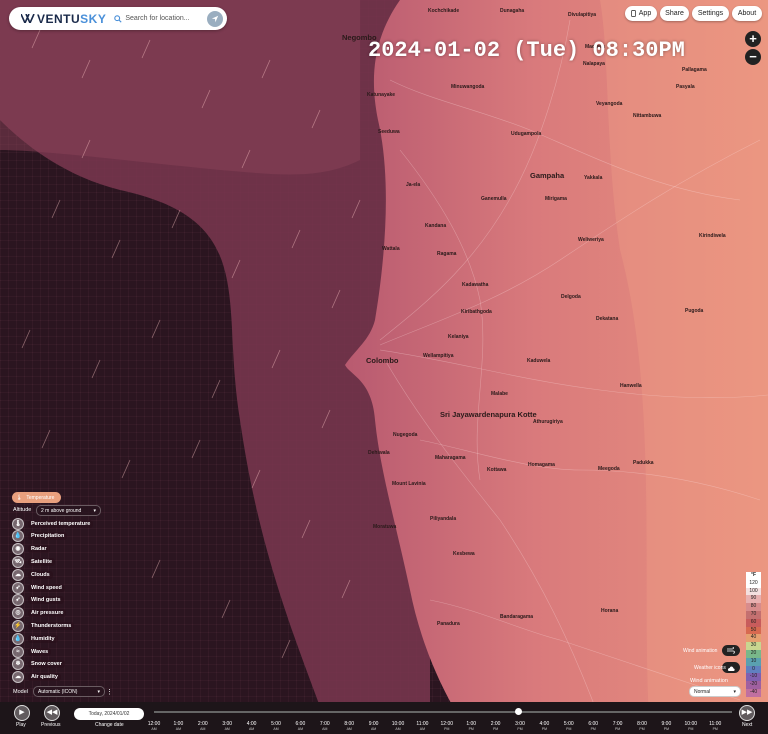  I want to click on place-label: Colombo, so click(382, 360).